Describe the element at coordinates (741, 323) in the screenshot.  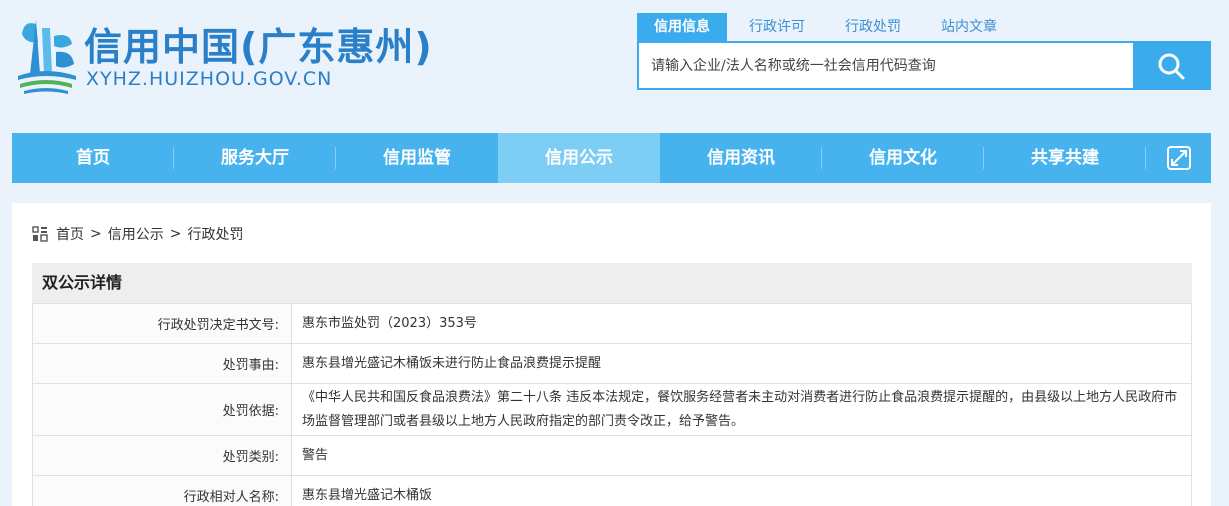
I see `row-value: 惠东市监处罚（2023）353号` at that location.